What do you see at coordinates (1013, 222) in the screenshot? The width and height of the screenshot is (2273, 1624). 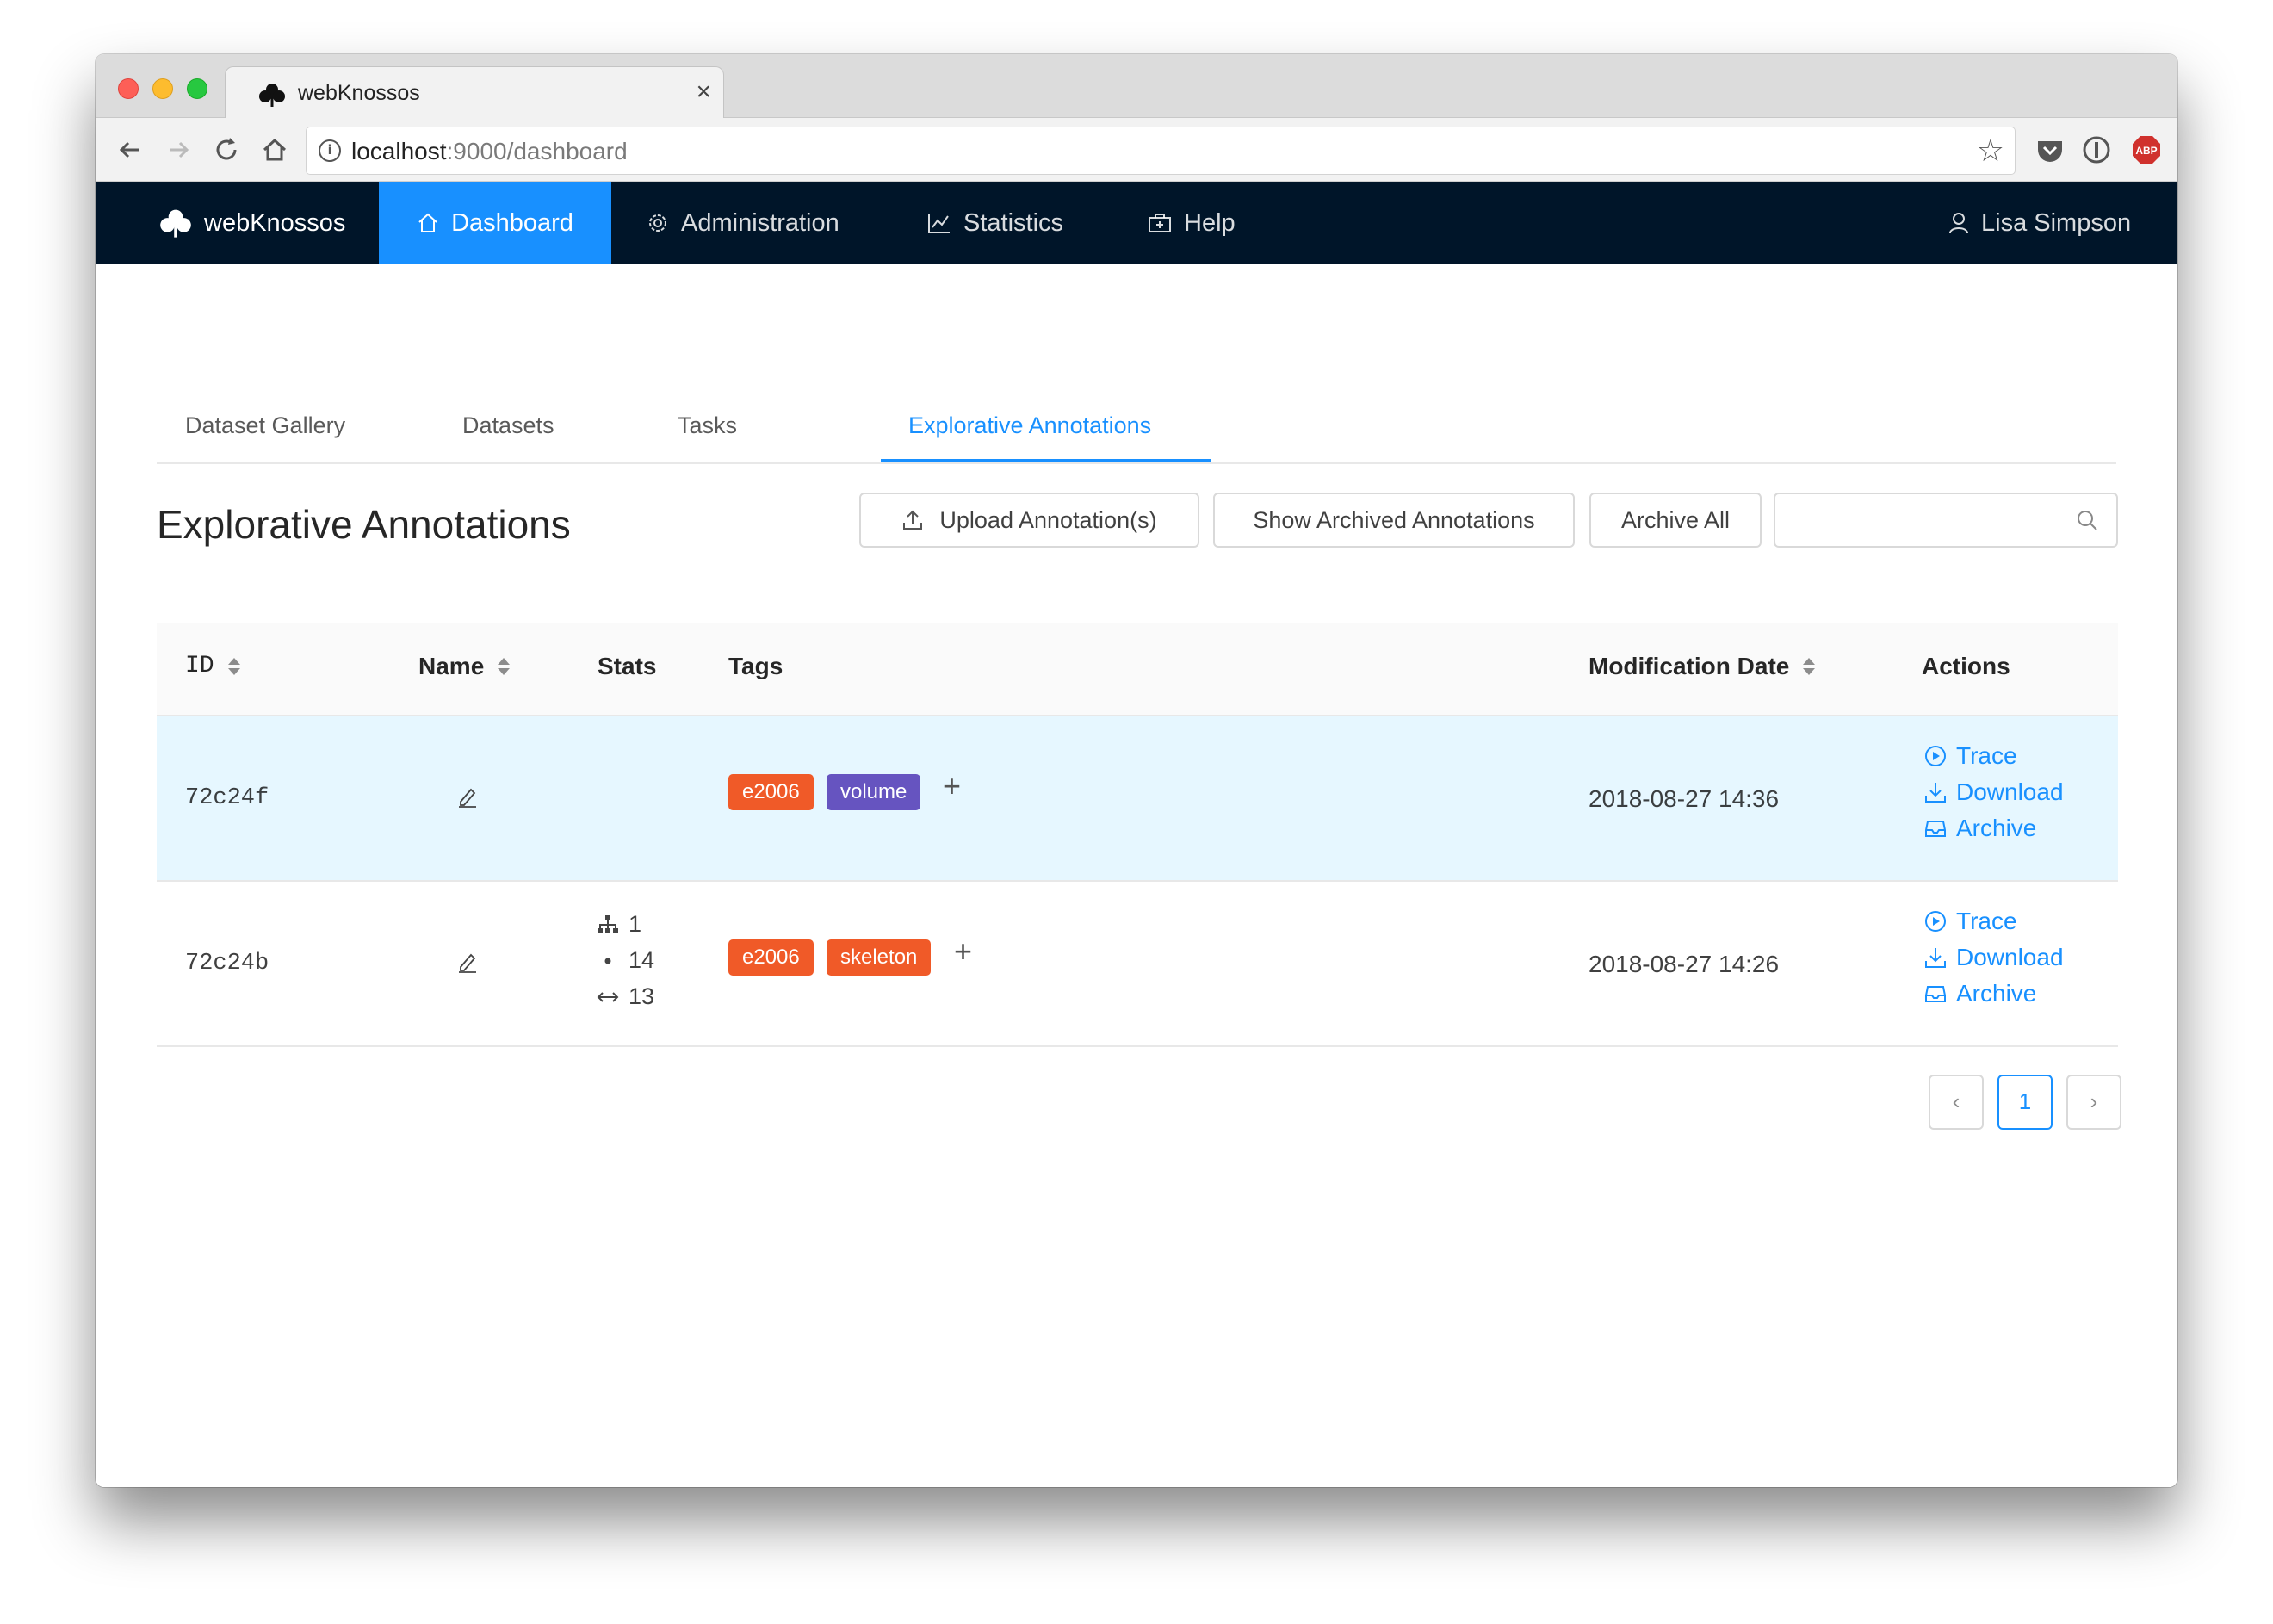 I see `nav-item-label: Statistics` at bounding box center [1013, 222].